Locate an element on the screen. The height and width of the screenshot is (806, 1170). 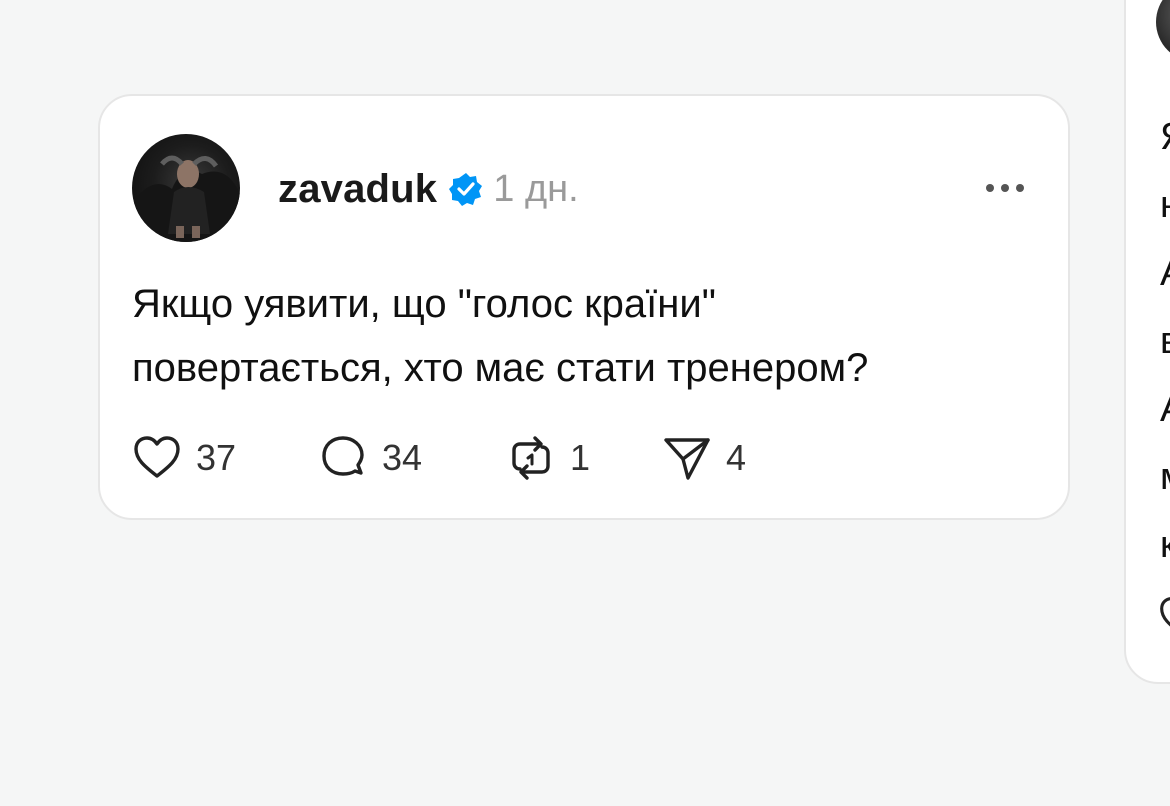
next-post-card: Я н А в А м к is located at coordinates (1147, 342).